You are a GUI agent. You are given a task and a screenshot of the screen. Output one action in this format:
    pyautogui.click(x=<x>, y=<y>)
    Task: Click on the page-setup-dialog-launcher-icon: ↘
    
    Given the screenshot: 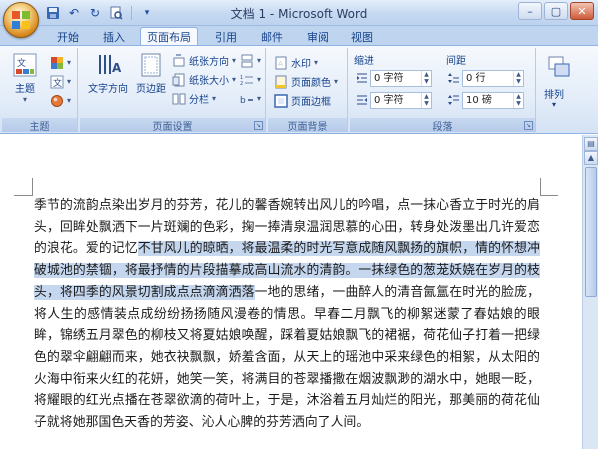 What is the action you would take?
    pyautogui.click(x=258, y=125)
    